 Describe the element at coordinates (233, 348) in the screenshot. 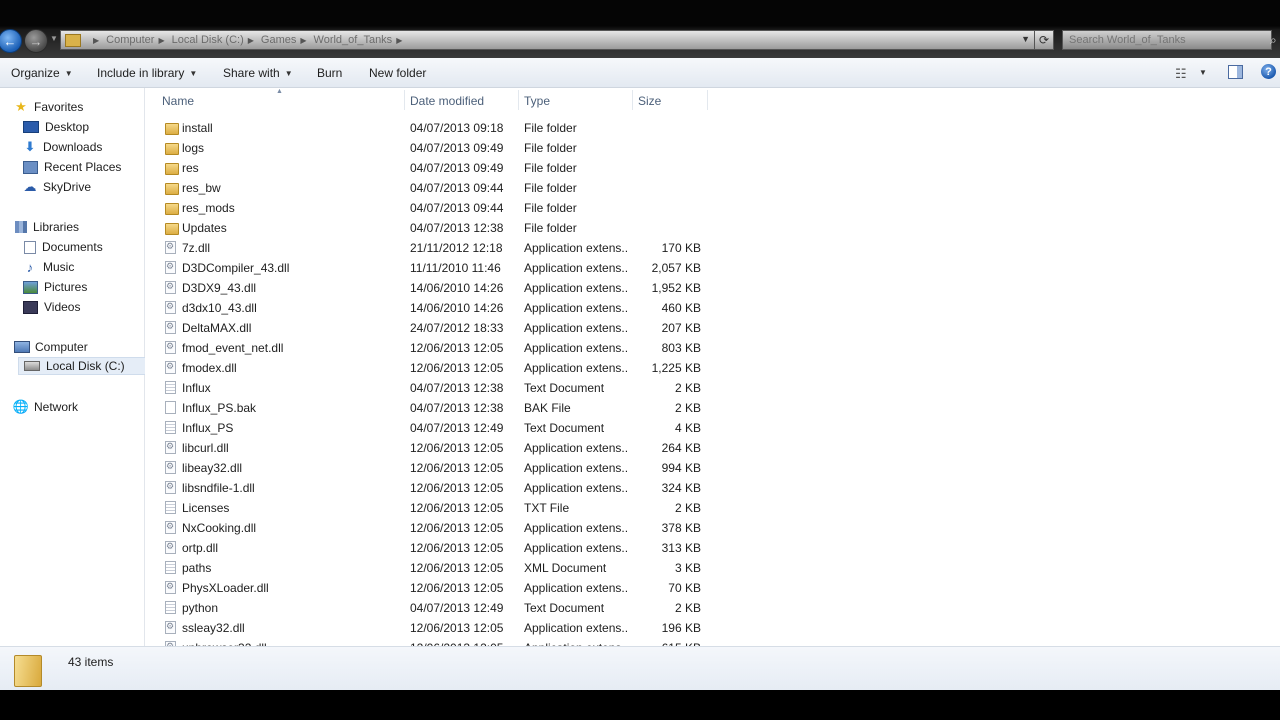

I see `file-name: fmod_event_net.dll` at that location.